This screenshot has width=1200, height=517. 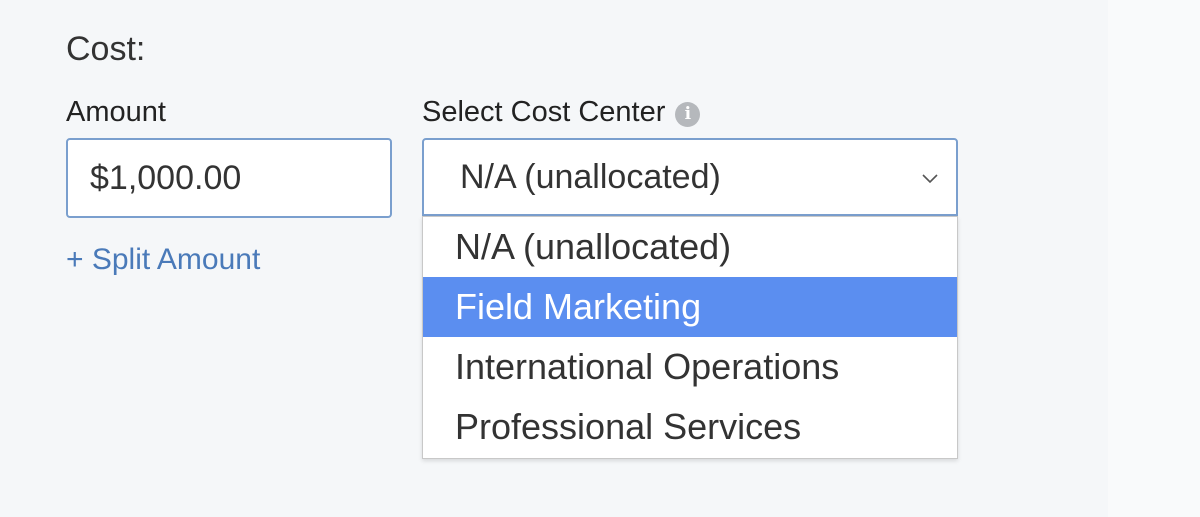 I want to click on split-amount-link: + Split Amount, so click(x=163, y=260).